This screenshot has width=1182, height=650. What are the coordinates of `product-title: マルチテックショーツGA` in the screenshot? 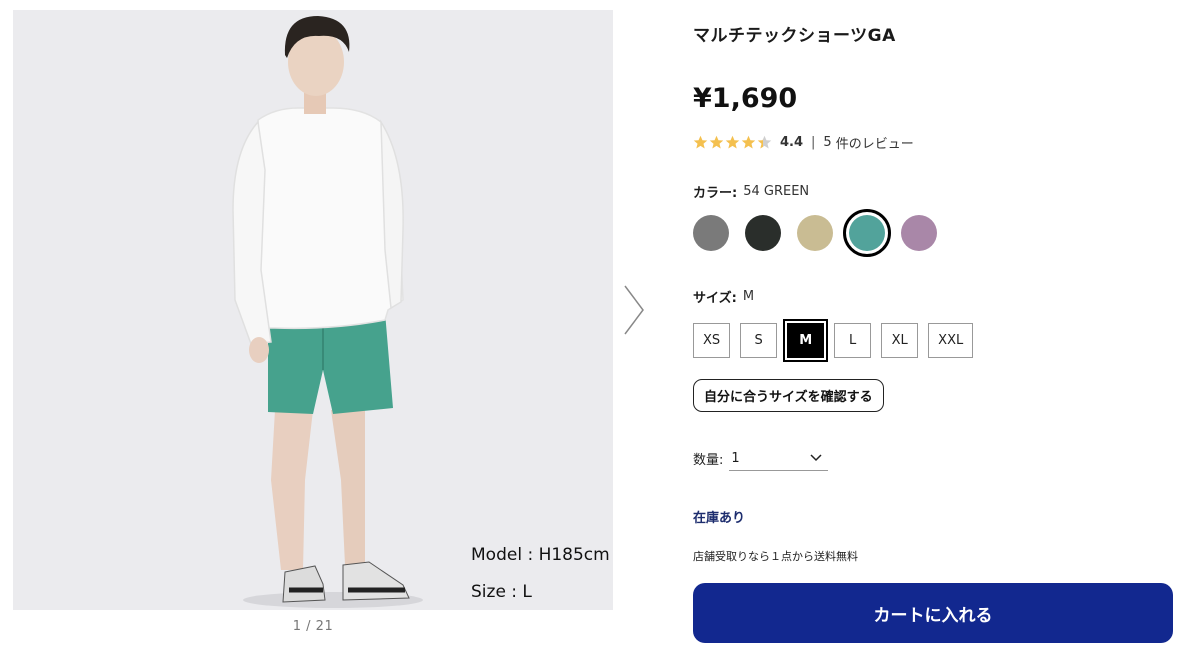 It's located at (794, 36).